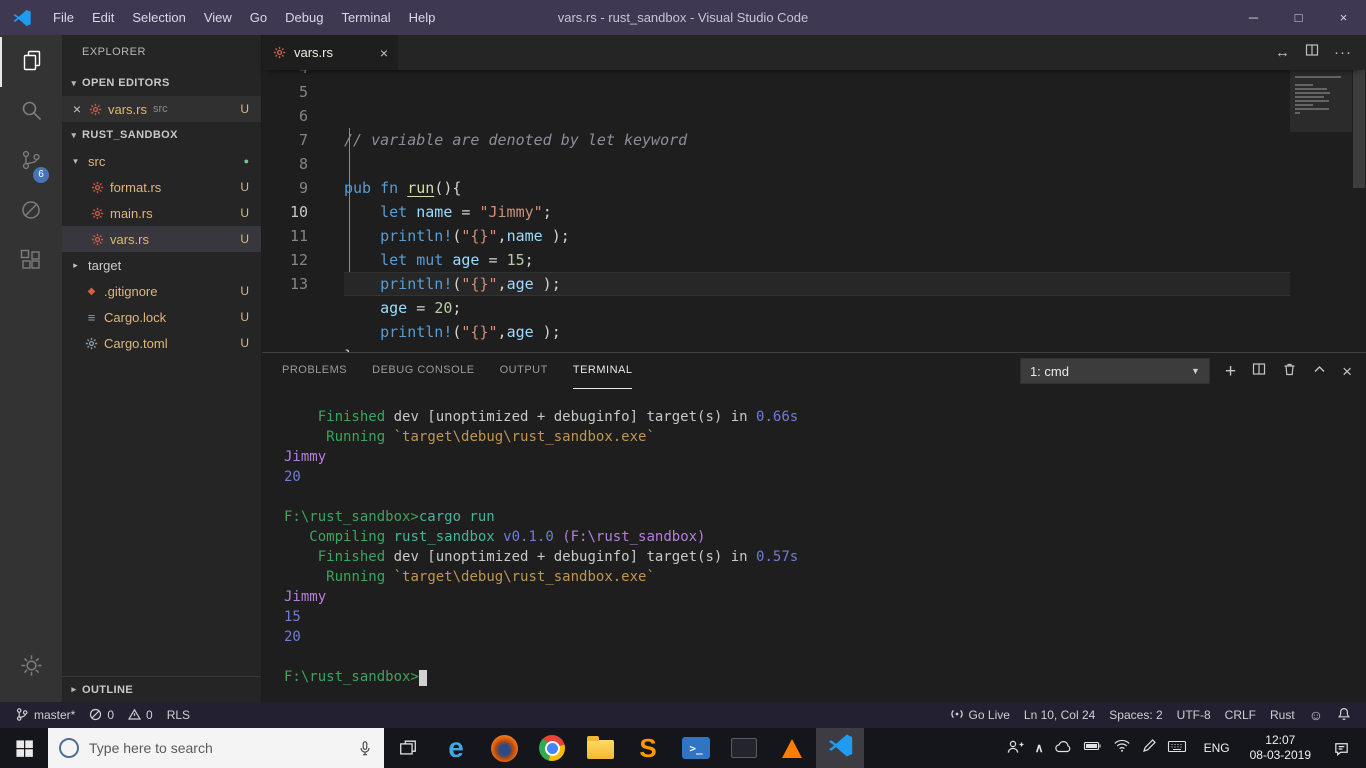  Describe the element at coordinates (817, 260) in the screenshot. I see `code-line-9: let mut age = 15;` at that location.